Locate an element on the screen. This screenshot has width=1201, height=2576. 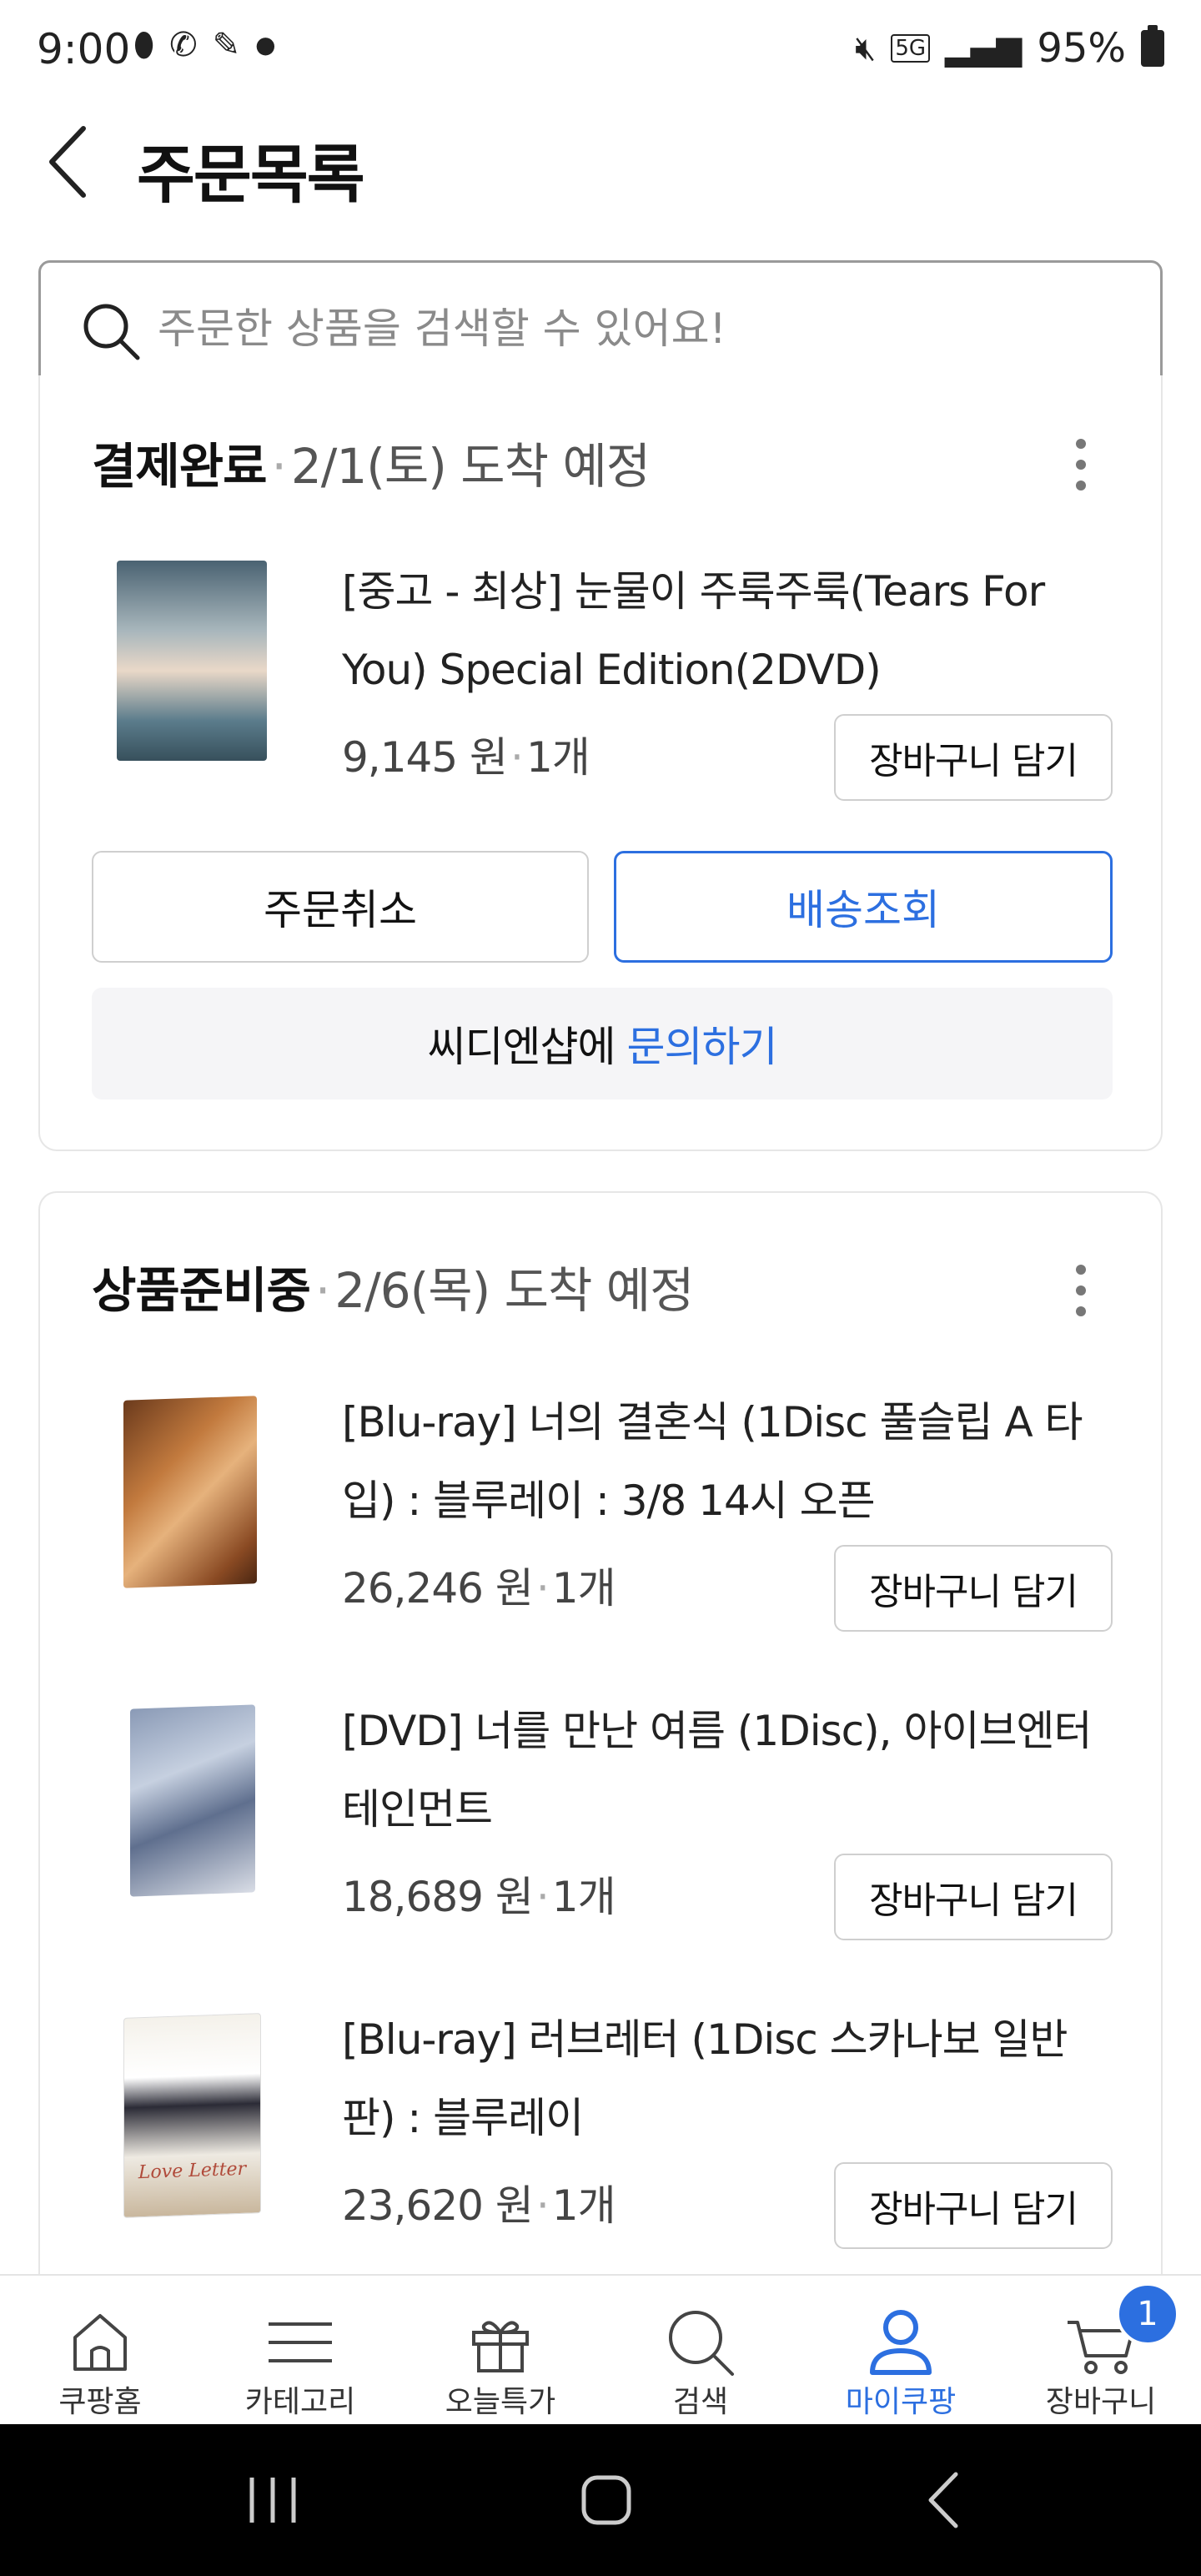
seller-inquiry-button: 씨디엔샵에 문의하기 is located at coordinates (603, 1043).